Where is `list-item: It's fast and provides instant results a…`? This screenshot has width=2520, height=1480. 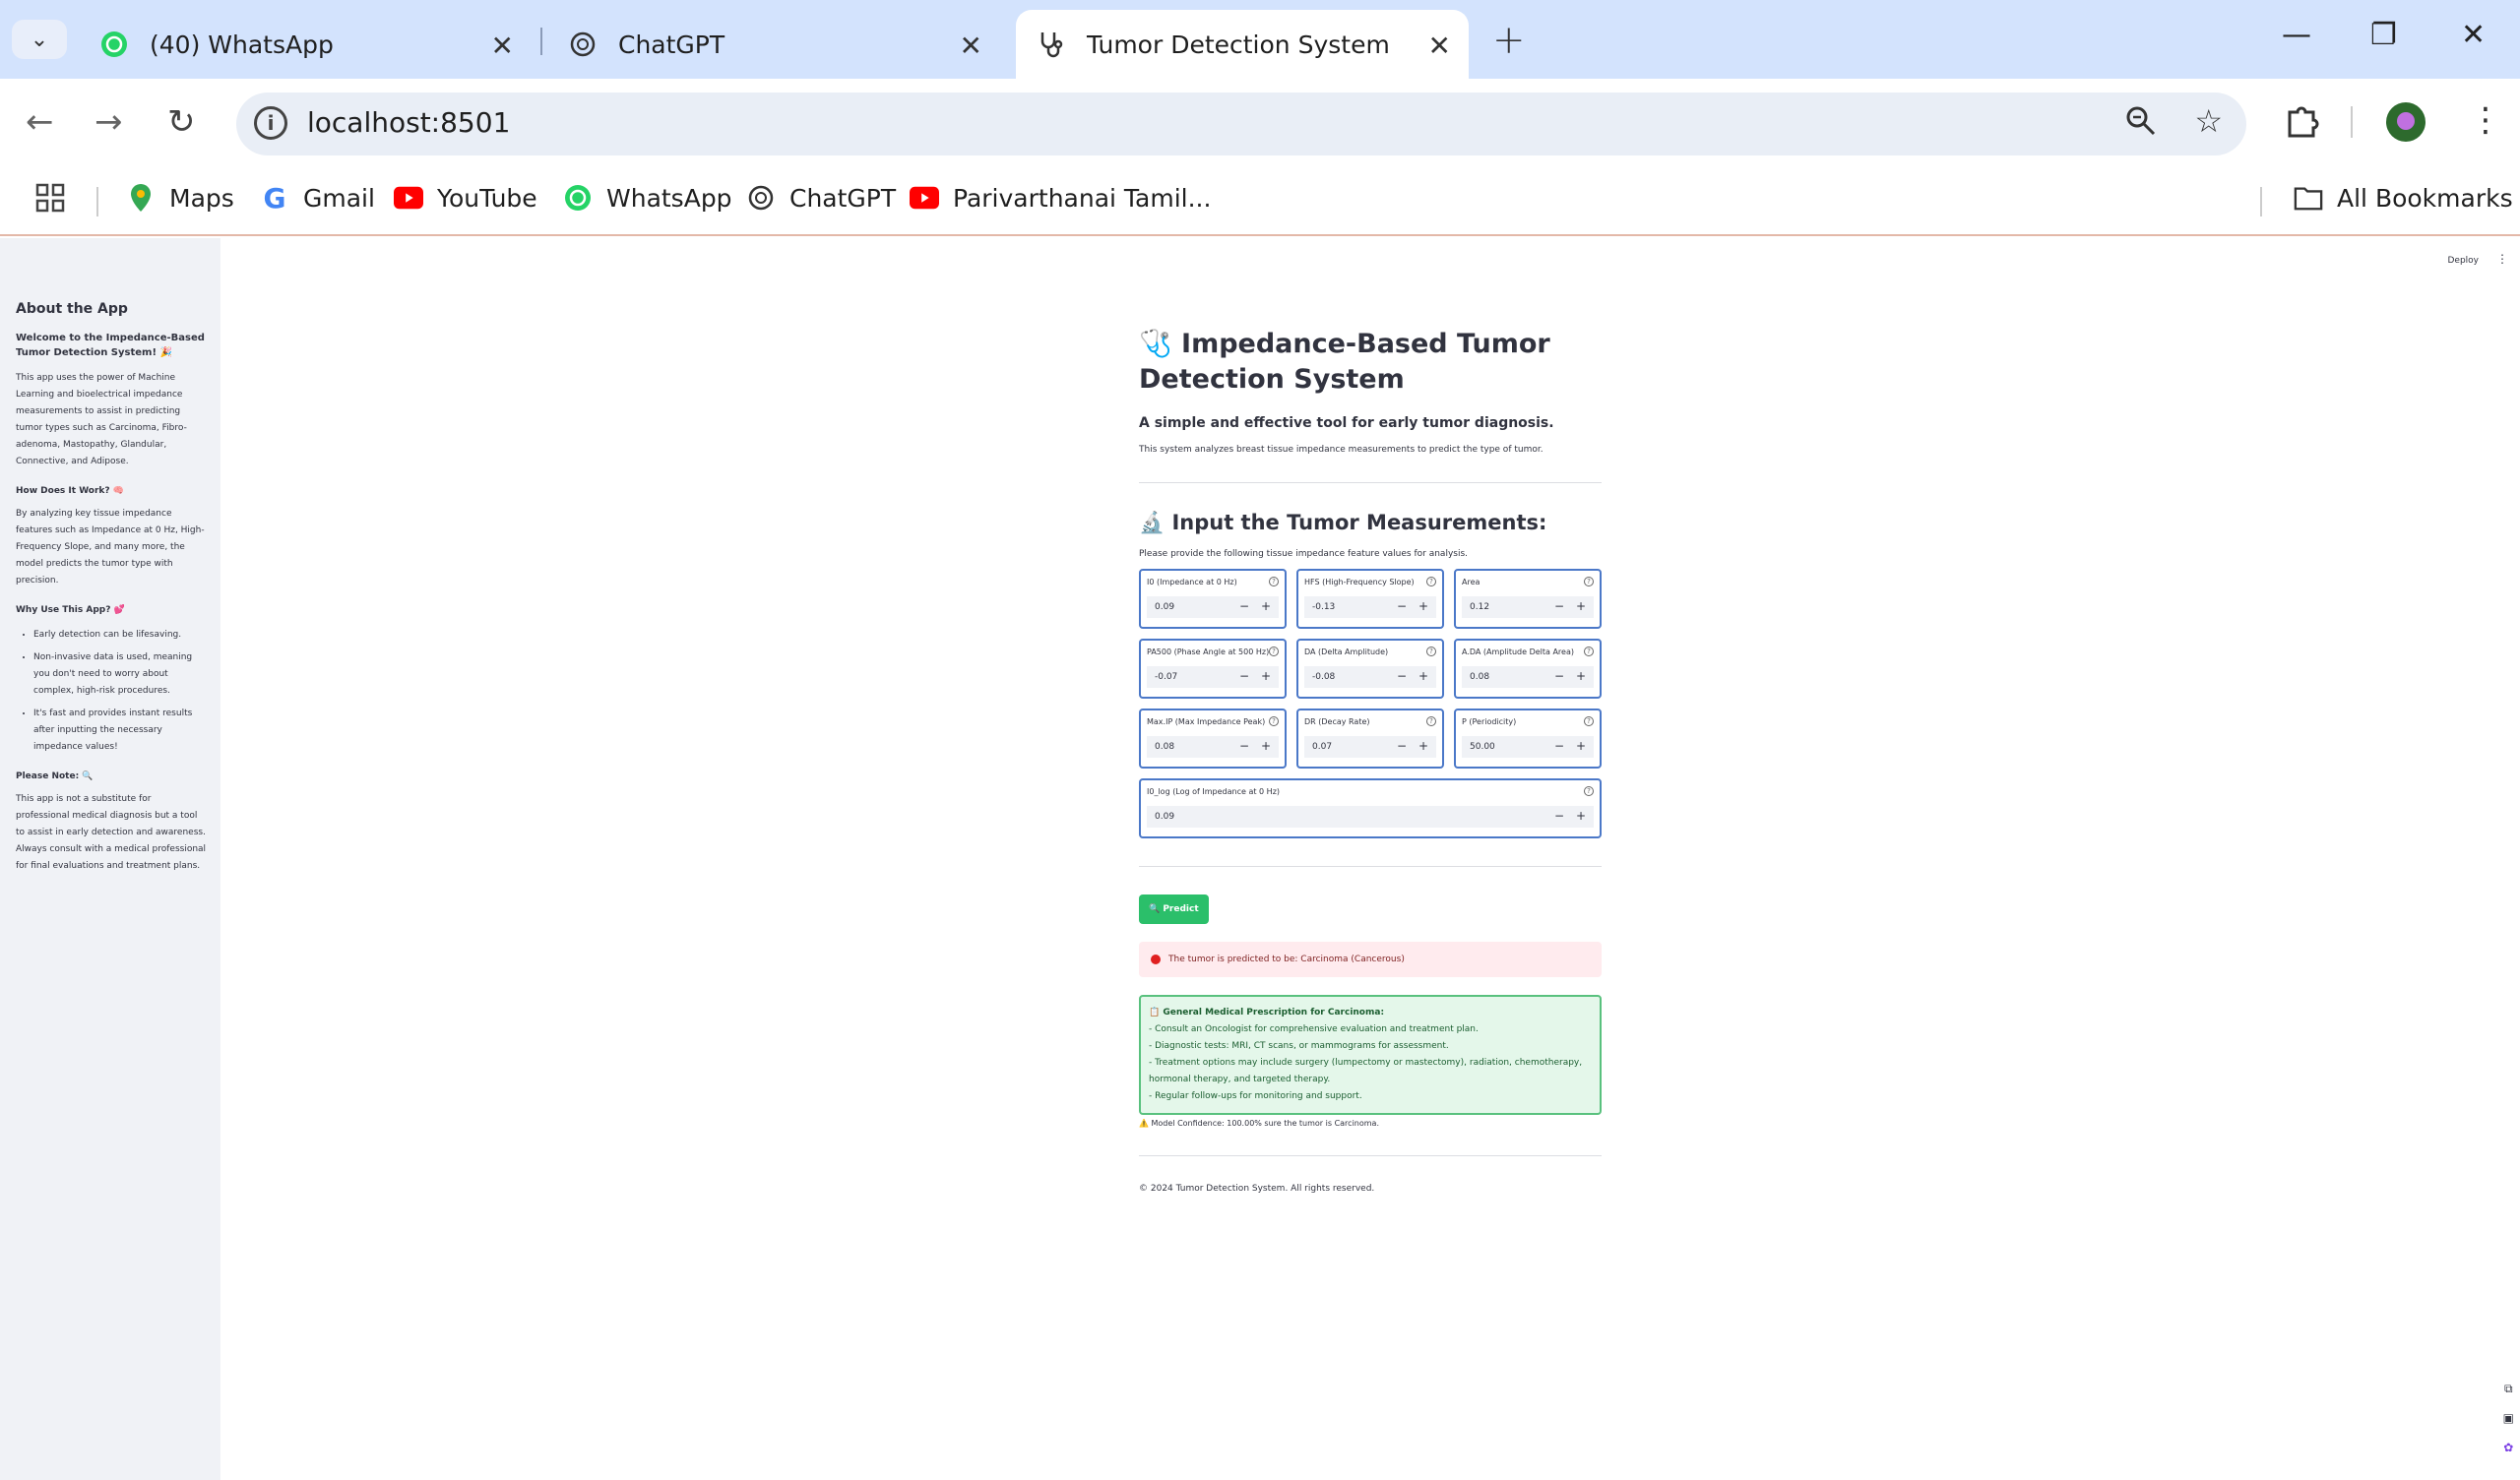
list-item: It's fast and provides instant results a… is located at coordinates (120, 731).